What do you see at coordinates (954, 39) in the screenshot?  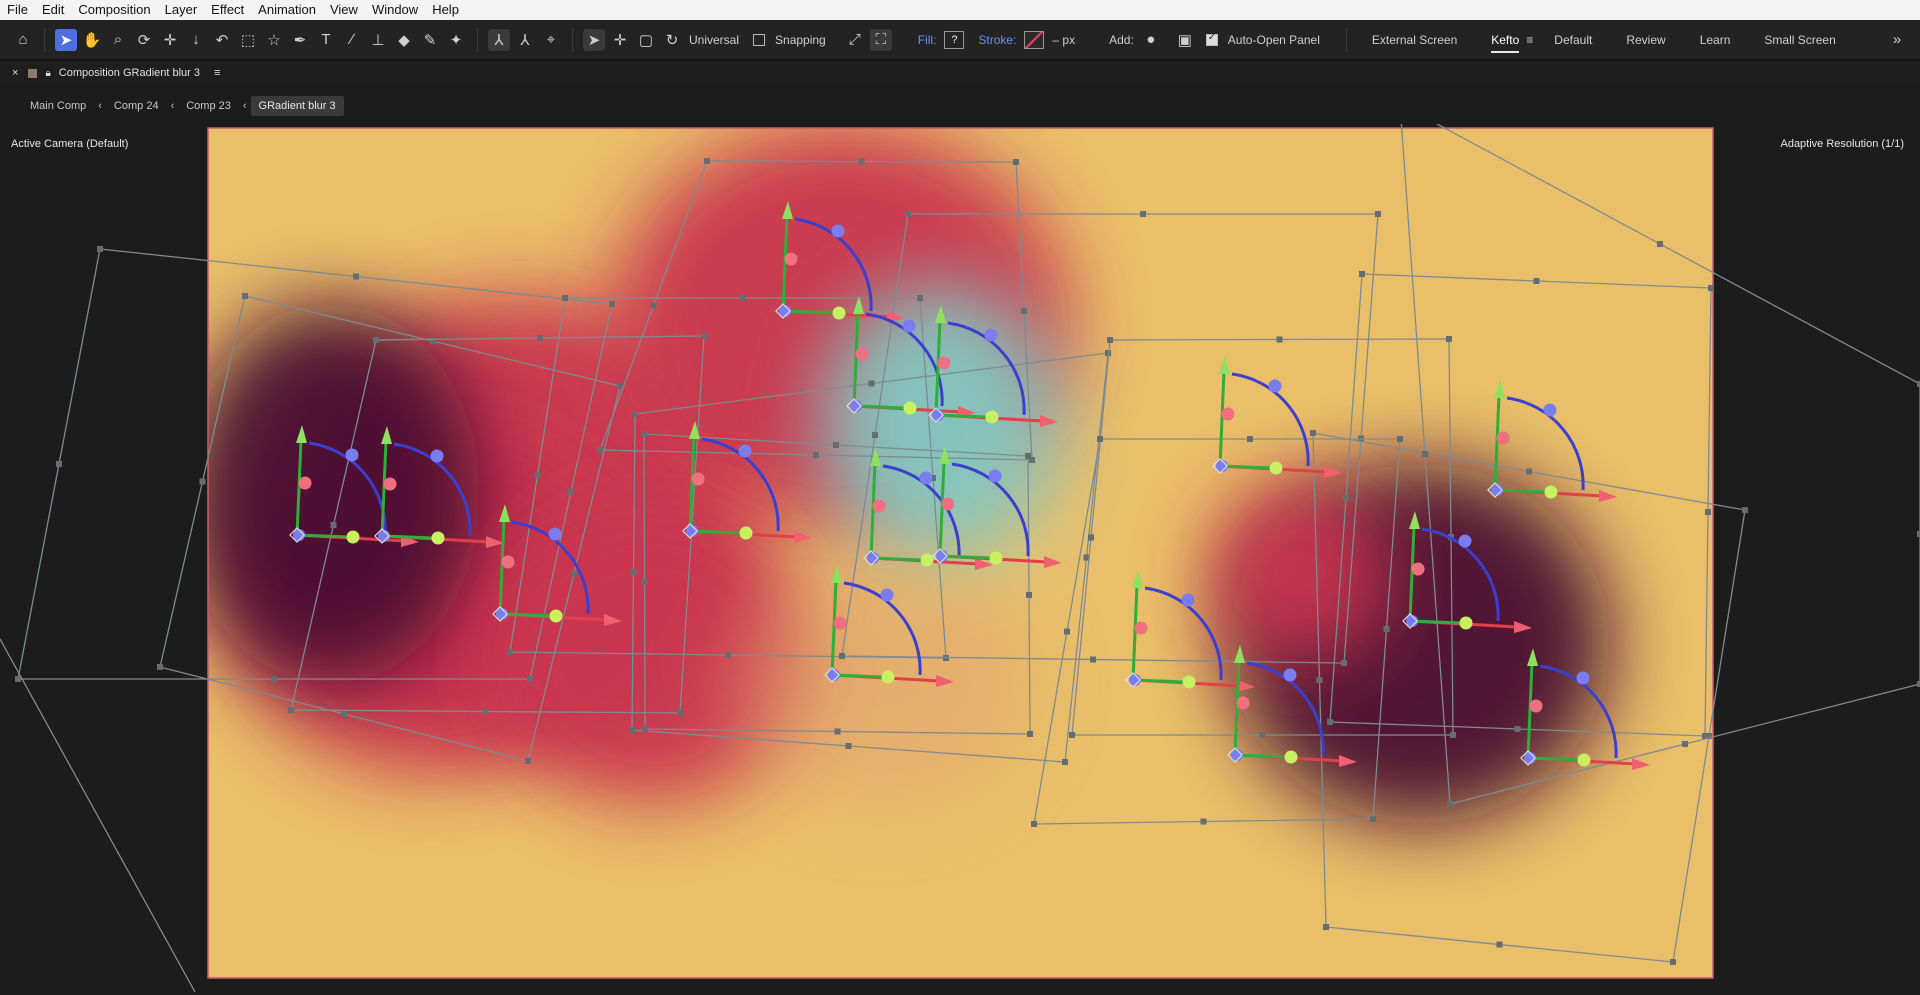 I see `fill-swatch: ?` at bounding box center [954, 39].